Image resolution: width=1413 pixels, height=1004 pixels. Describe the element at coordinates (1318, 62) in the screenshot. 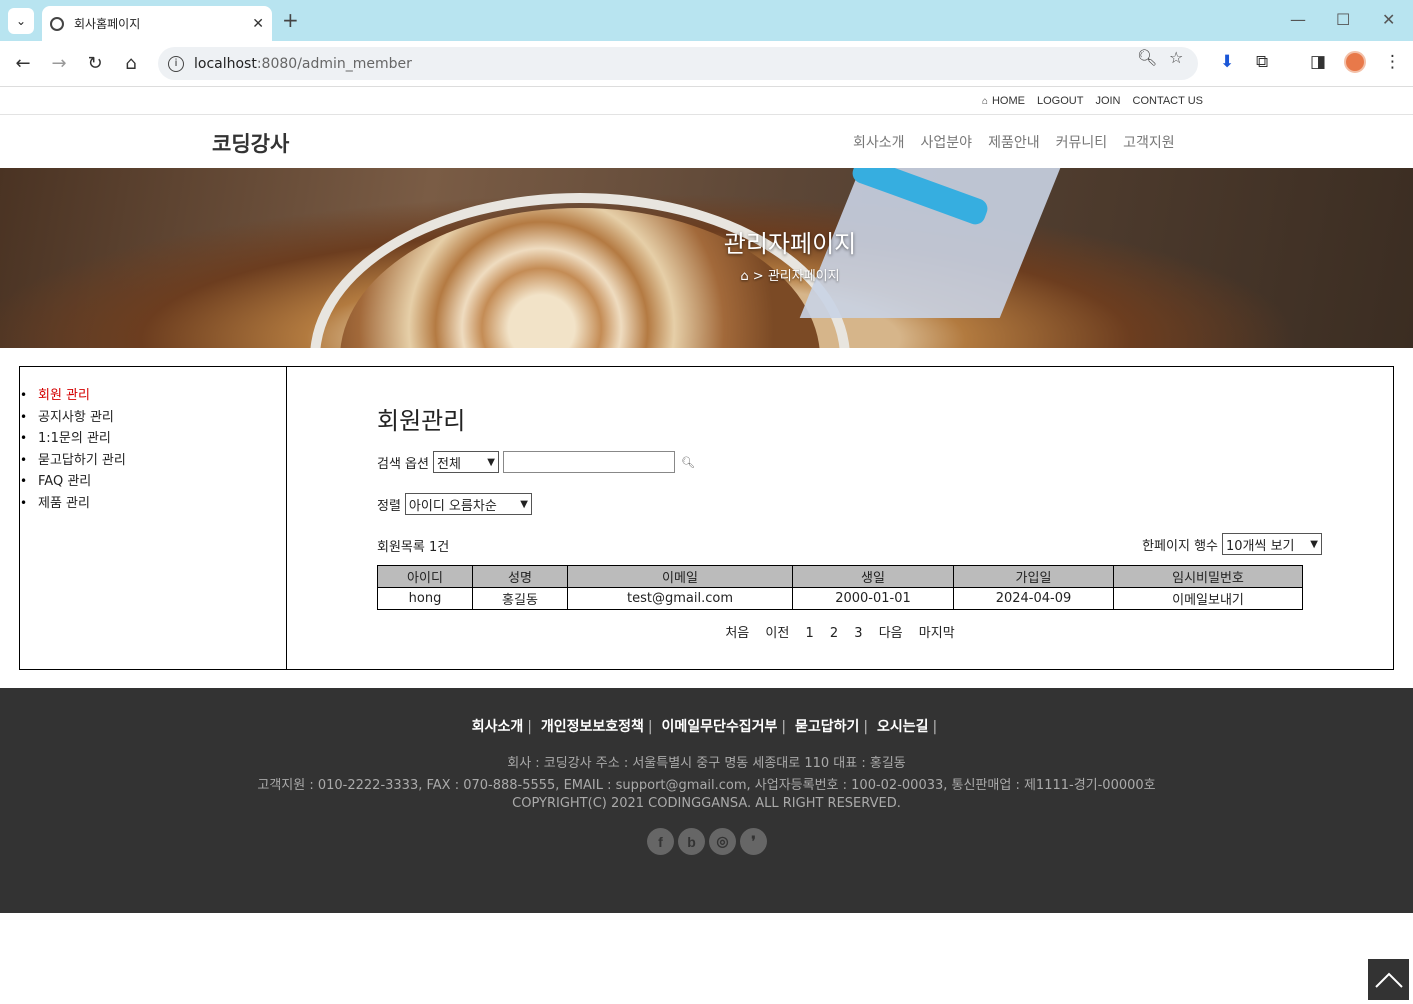

I see `sidepanel-icon: ◨` at that location.